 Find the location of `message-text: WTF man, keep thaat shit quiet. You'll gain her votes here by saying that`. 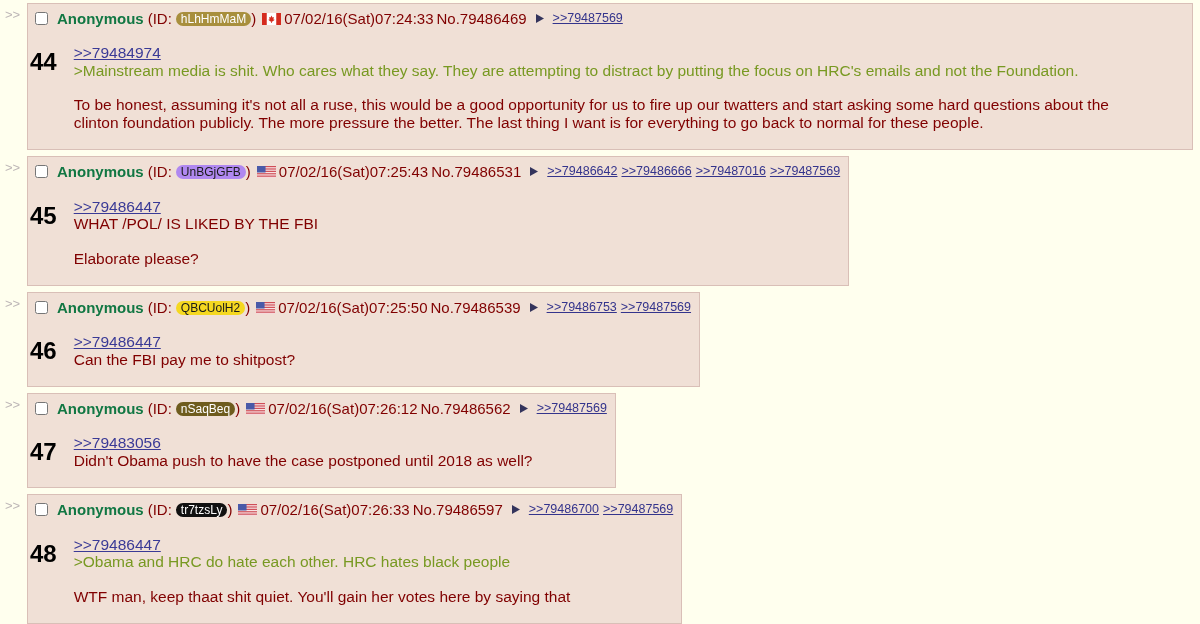

message-text: WTF man, keep thaat shit quiet. You'll gain her votes here by saying that is located at coordinates (322, 596).